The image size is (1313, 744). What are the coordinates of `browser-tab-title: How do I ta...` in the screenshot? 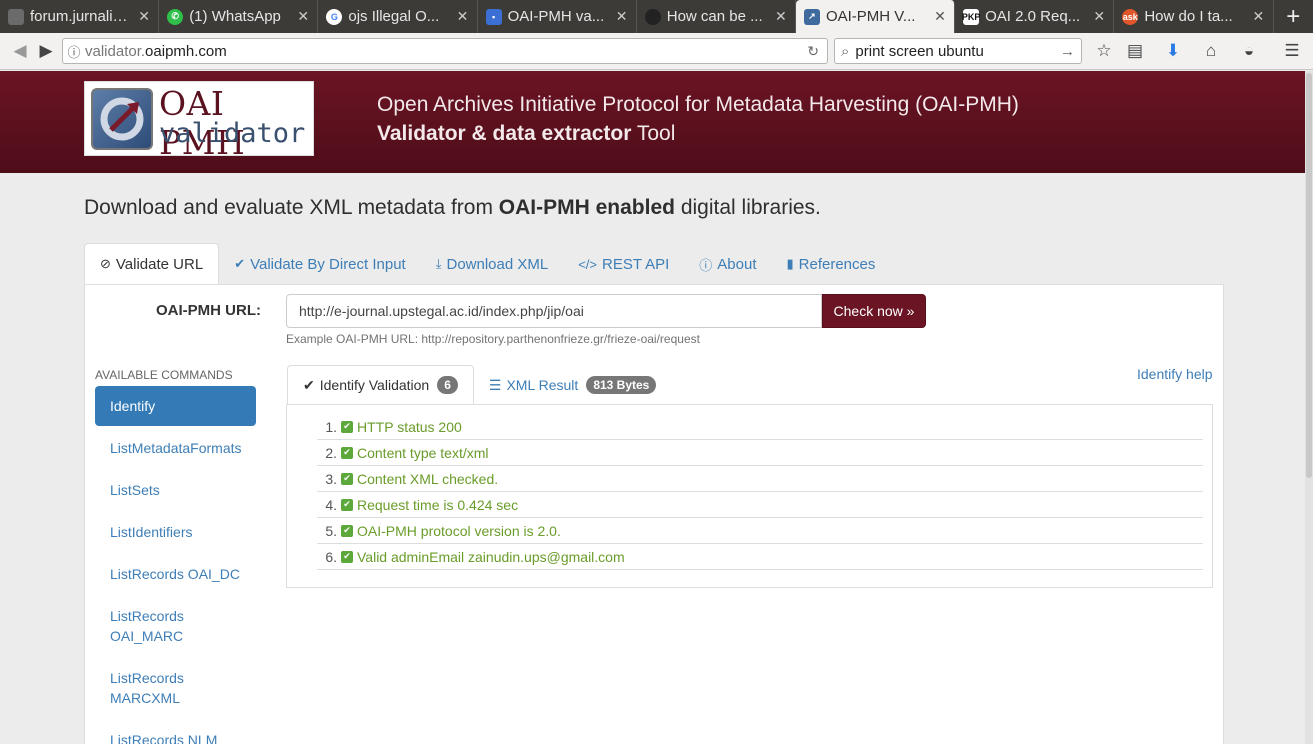 It's located at (1188, 16).